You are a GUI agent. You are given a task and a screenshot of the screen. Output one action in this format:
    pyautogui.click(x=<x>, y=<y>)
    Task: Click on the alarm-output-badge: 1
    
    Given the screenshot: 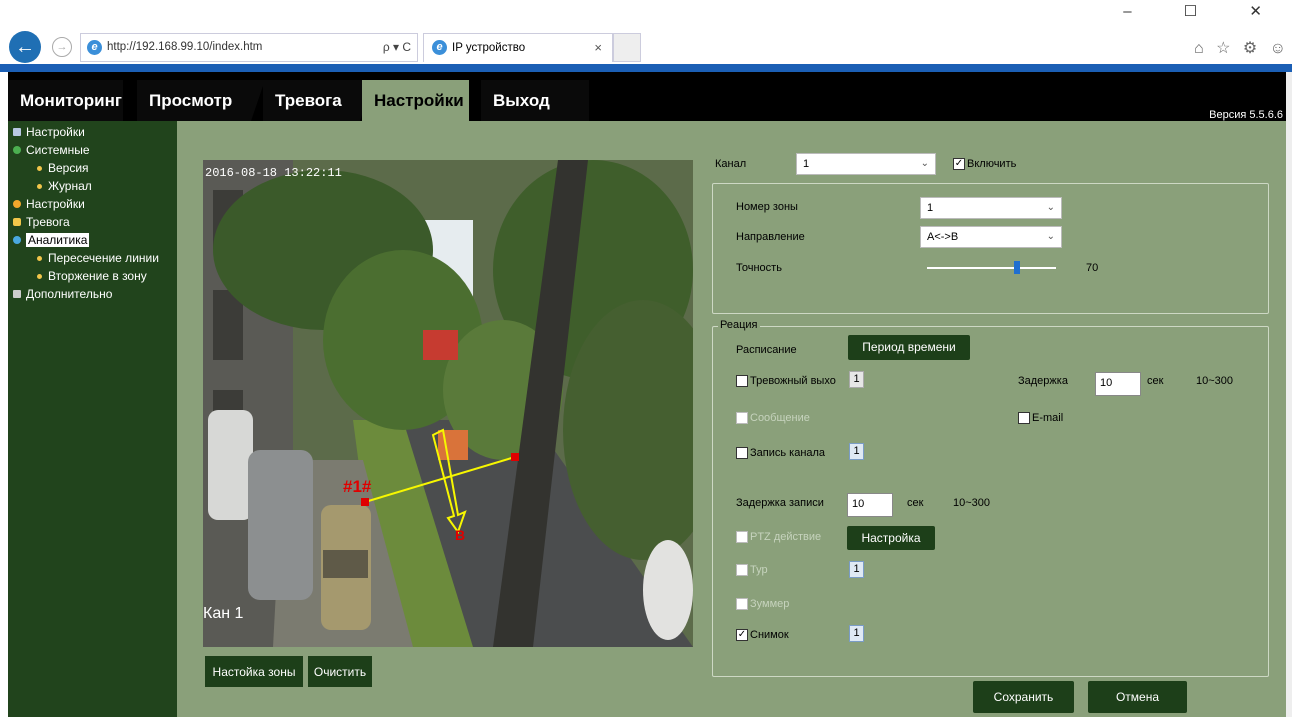 What is the action you would take?
    pyautogui.click(x=856, y=379)
    